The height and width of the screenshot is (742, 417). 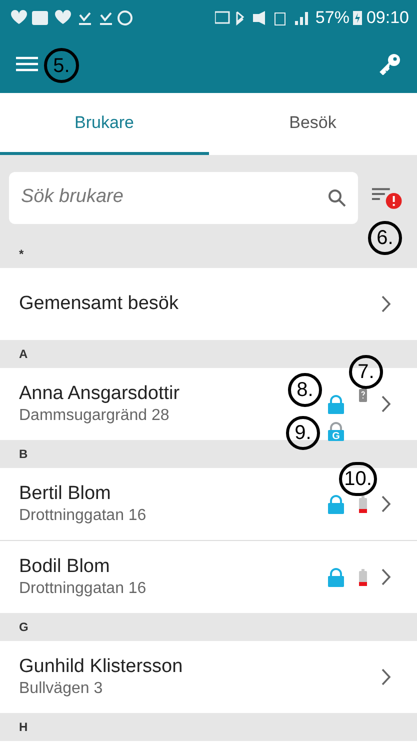 I want to click on user-name: Gunhild Klistersson, so click(x=101, y=667).